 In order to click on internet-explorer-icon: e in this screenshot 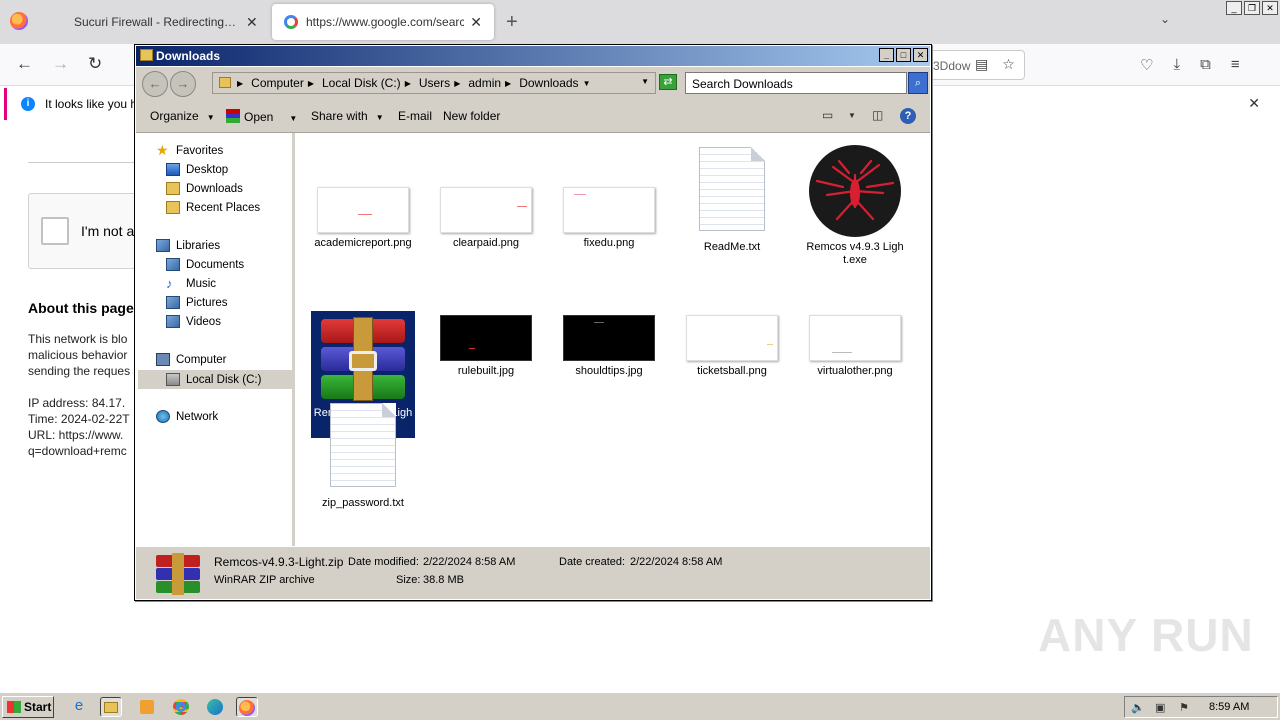, I will do `click(79, 707)`.